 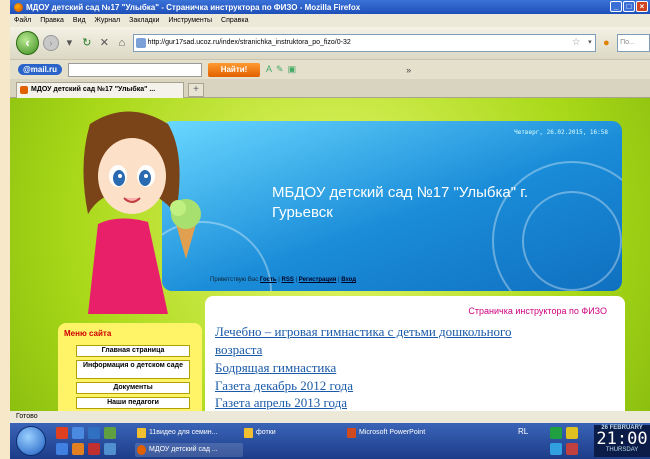 What do you see at coordinates (572, 433) in the screenshot?
I see `tray-volume-icon` at bounding box center [572, 433].